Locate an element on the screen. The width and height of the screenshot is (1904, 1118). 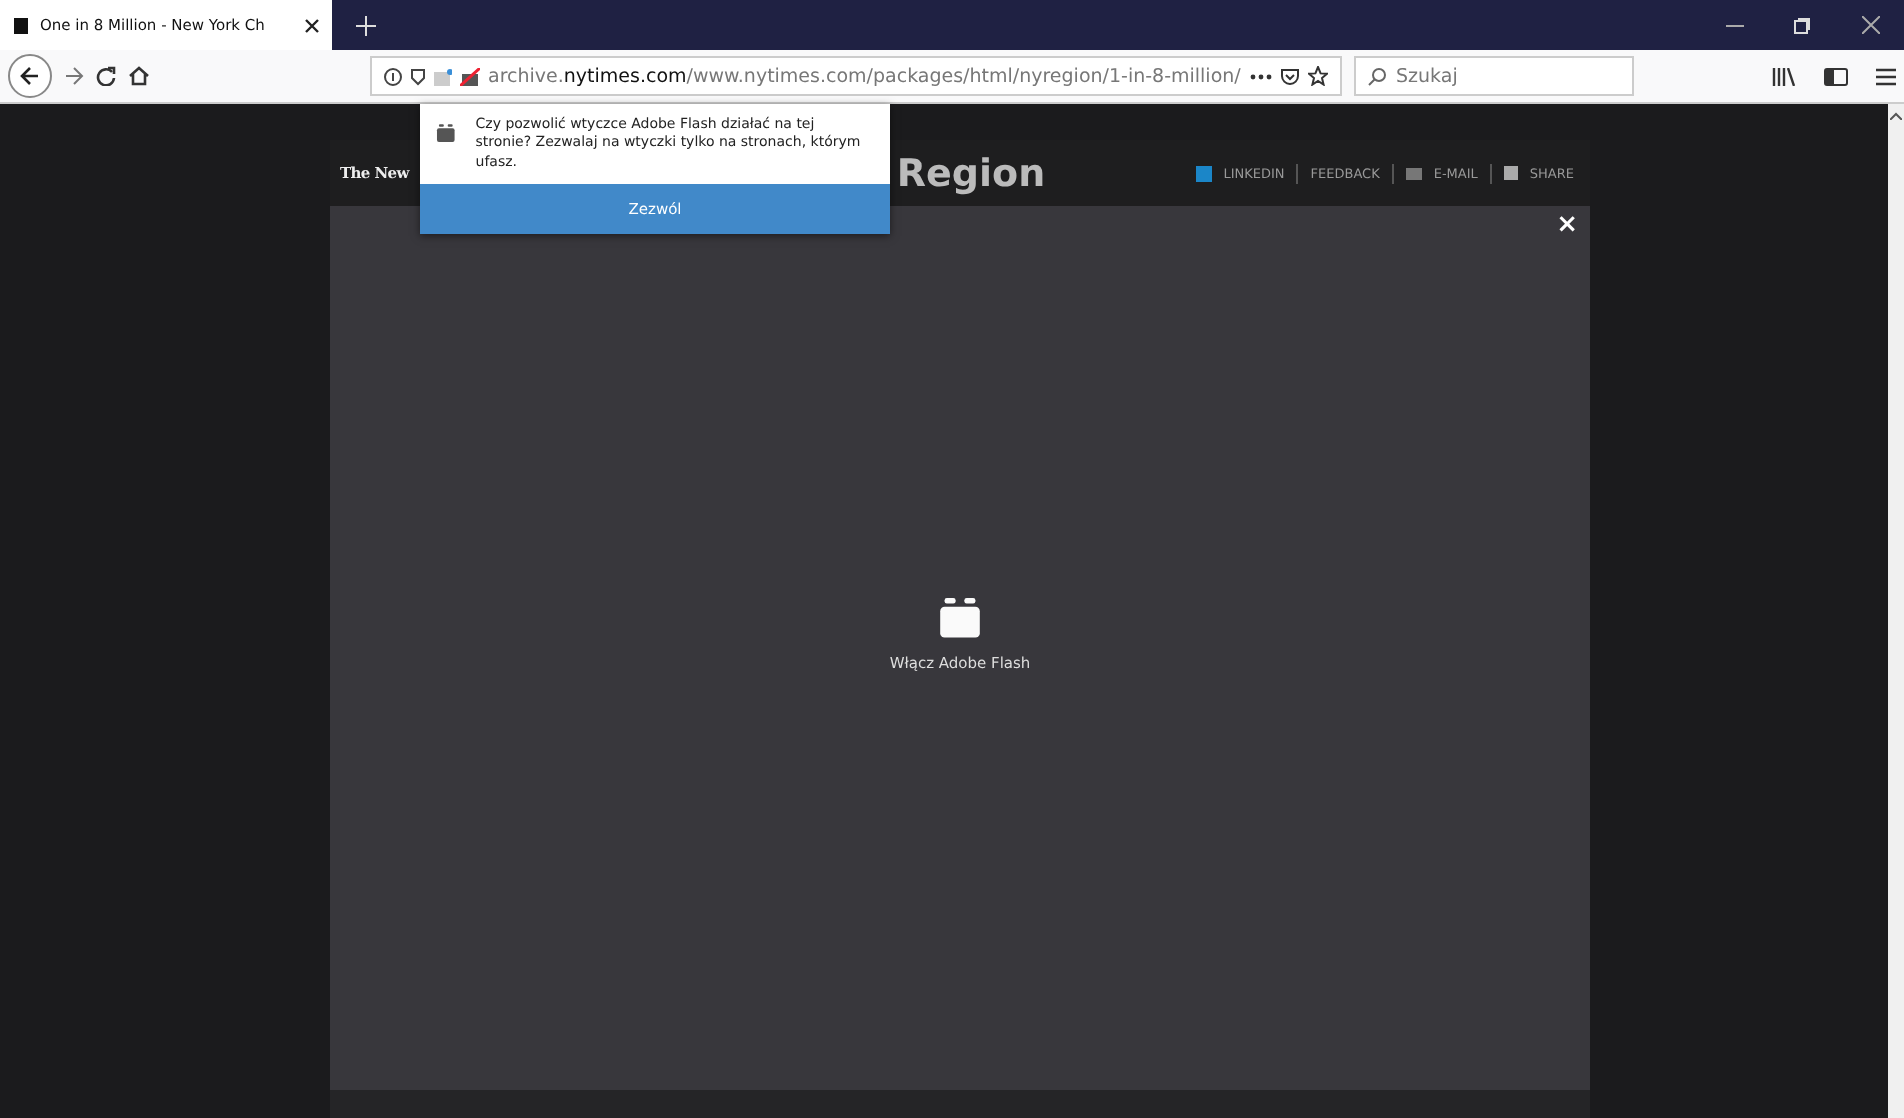
home-icon is located at coordinates (139, 76).